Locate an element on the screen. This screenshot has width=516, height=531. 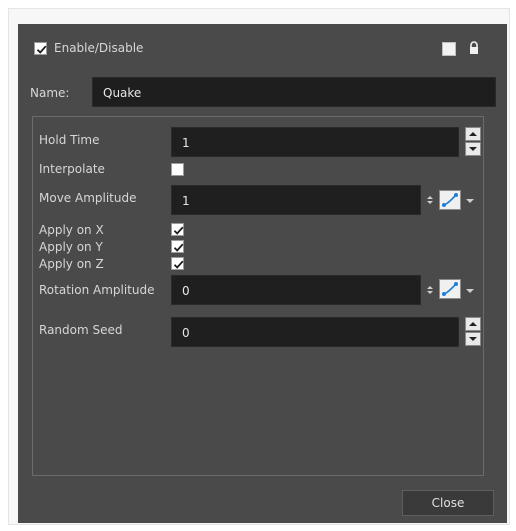
apply-on-z-checkbox is located at coordinates (177, 263).